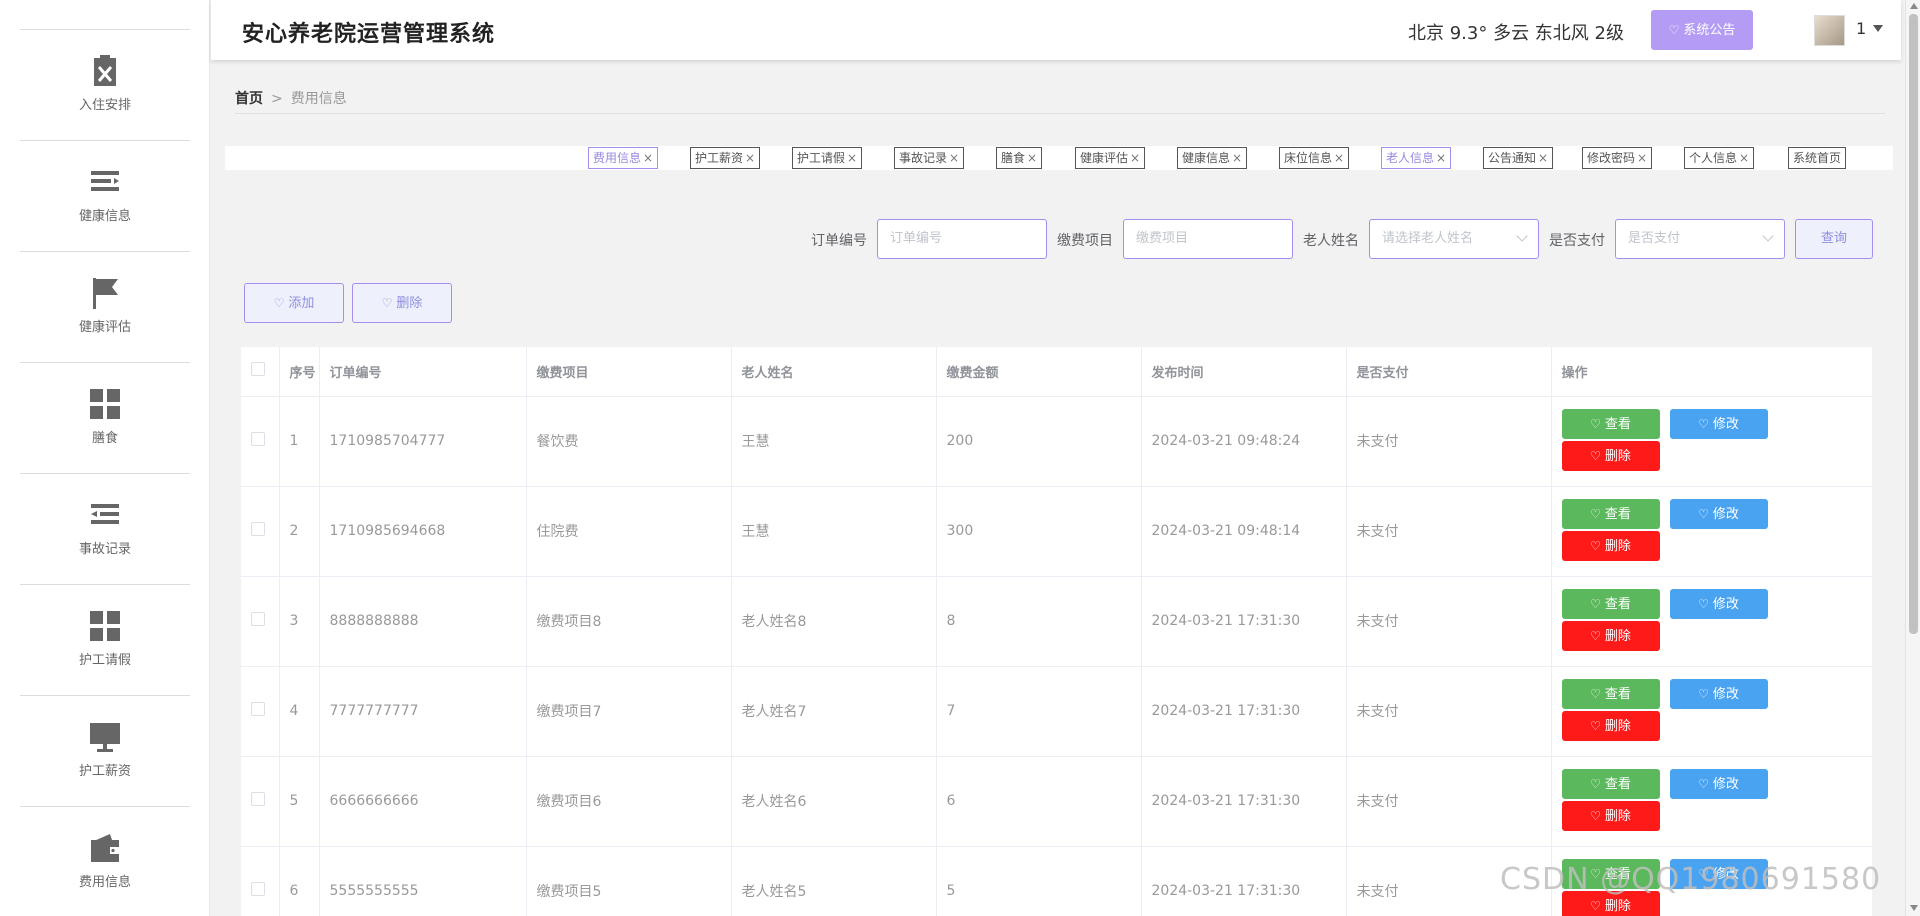  I want to click on avatar, so click(1829, 30).